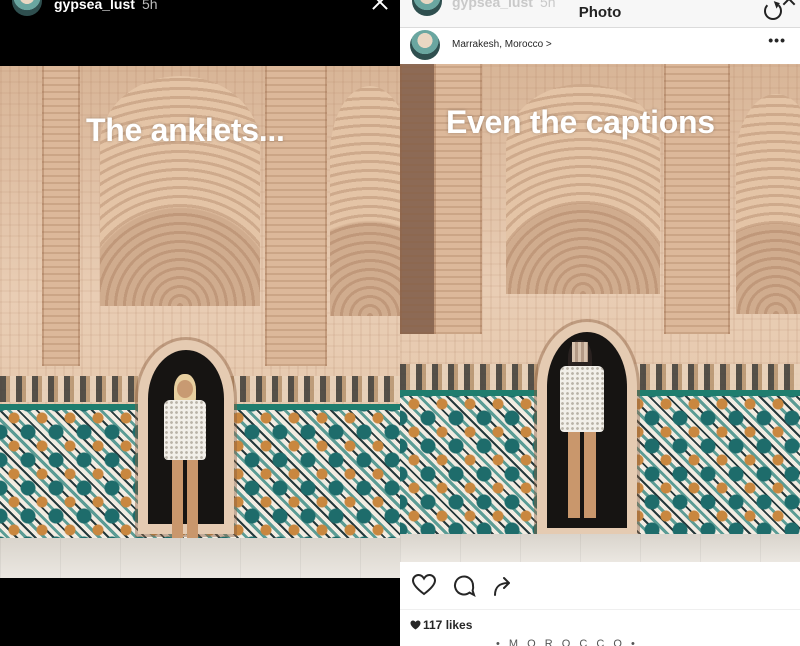 The image size is (800, 646). Describe the element at coordinates (27, 8) in the screenshot. I see `story-avatar` at that location.